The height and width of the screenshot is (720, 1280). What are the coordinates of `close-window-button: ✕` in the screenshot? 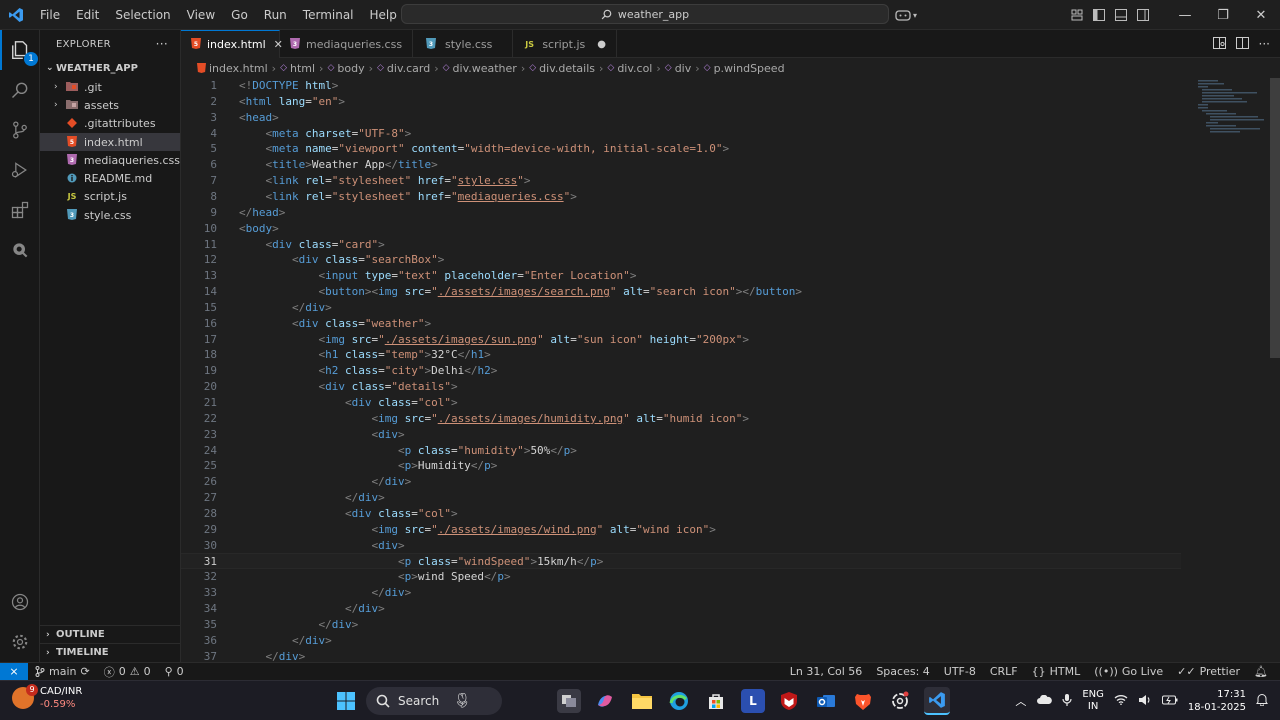 It's located at (1261, 15).